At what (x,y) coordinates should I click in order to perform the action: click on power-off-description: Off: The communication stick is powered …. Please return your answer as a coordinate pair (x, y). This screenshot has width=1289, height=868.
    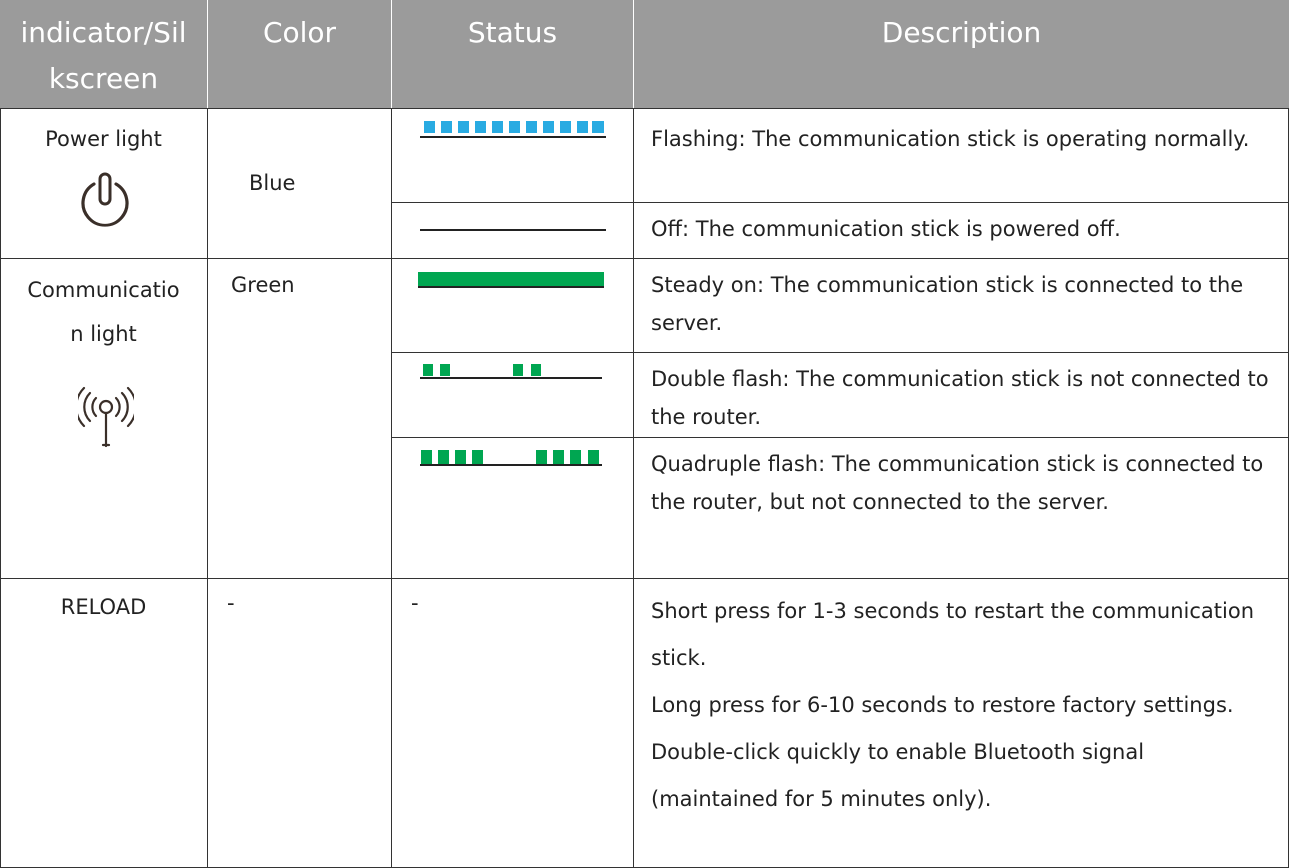
    Looking at the image, I should click on (886, 229).